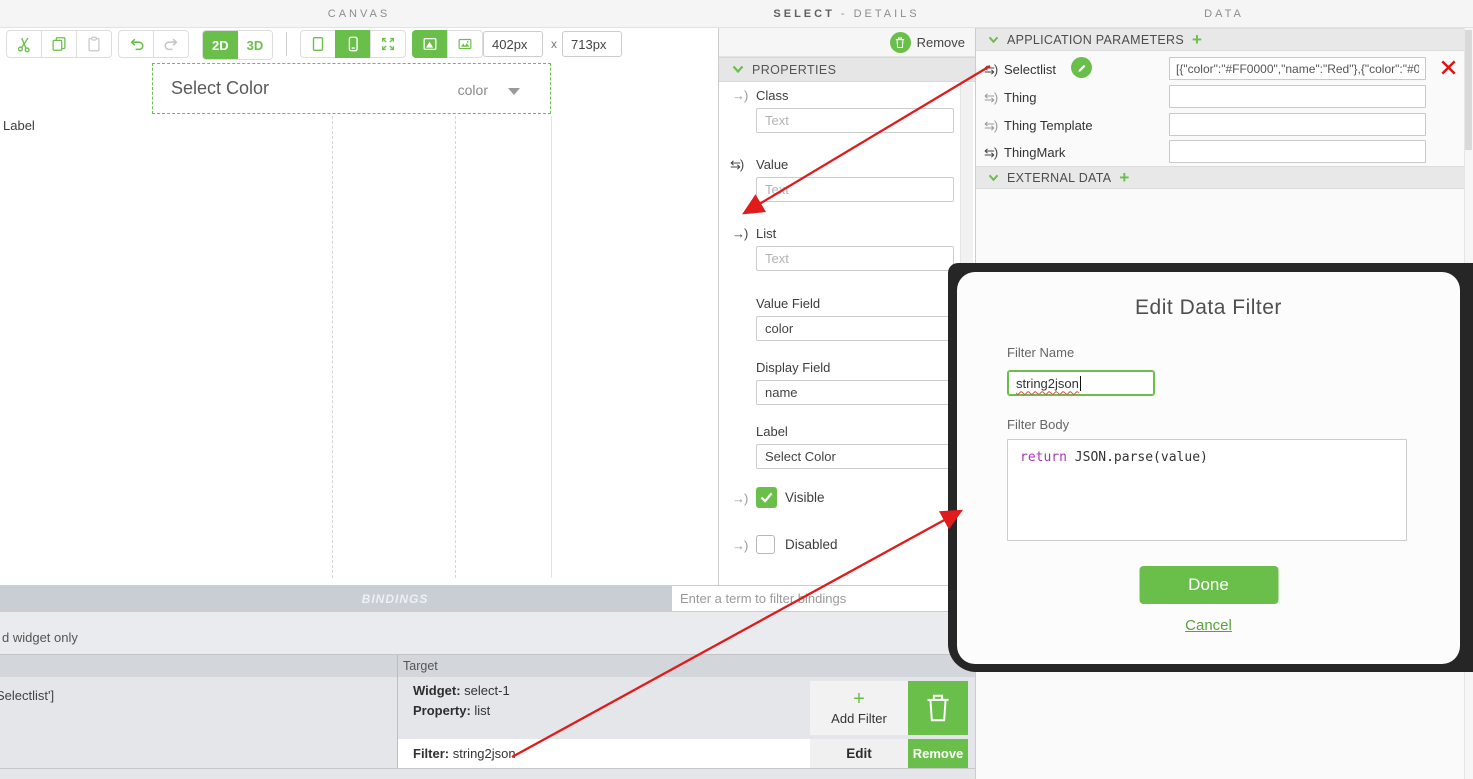 The width and height of the screenshot is (1473, 779). Describe the element at coordinates (487, 633) in the screenshot. I see `bindings-scope-row: d widget only` at that location.